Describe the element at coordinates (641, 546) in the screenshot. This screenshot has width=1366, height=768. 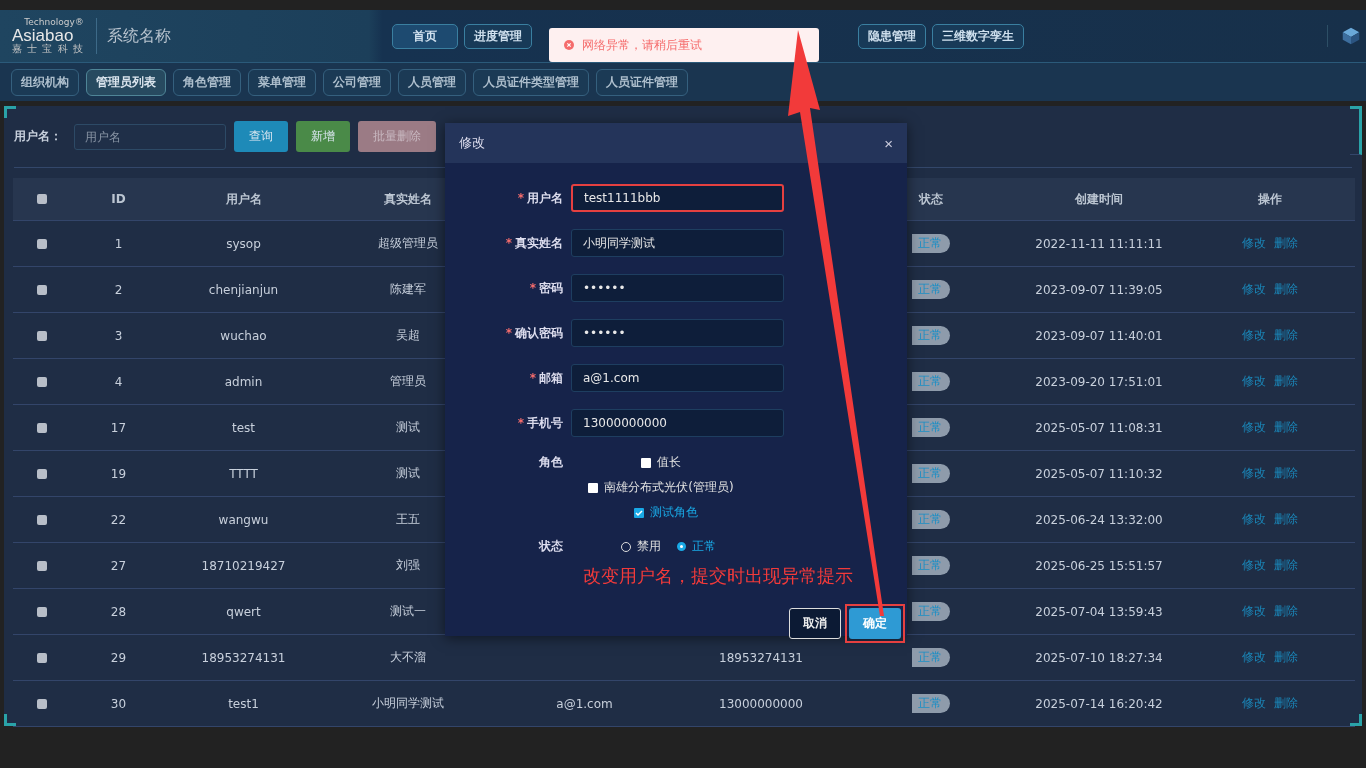
I see `status-radio: 禁用` at that location.